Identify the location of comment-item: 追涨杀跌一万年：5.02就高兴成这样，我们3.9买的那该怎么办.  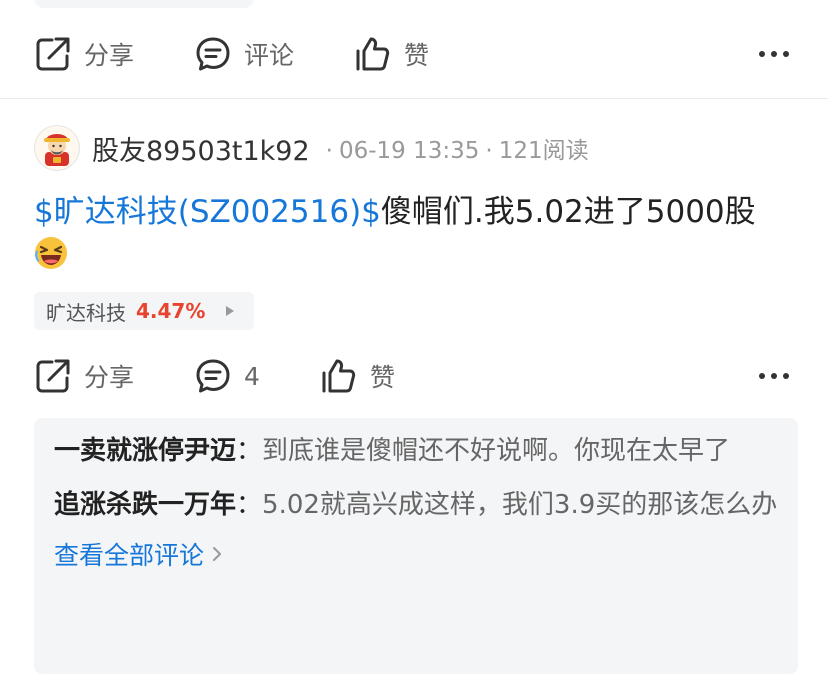
(416, 505).